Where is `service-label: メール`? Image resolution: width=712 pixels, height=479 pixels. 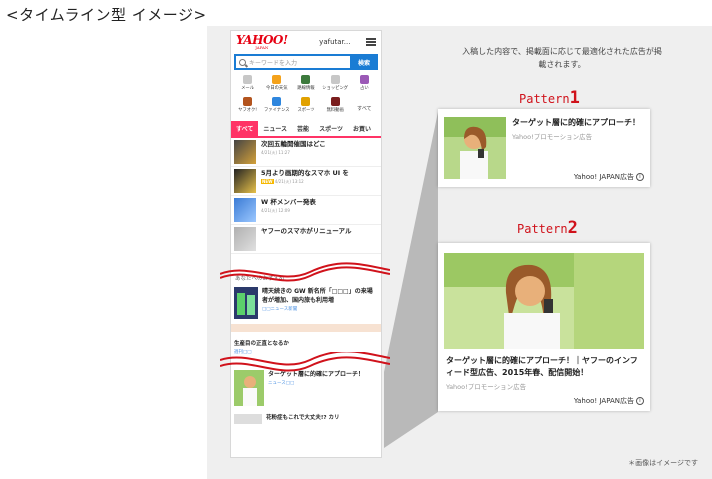 service-label: メール is located at coordinates (248, 88).